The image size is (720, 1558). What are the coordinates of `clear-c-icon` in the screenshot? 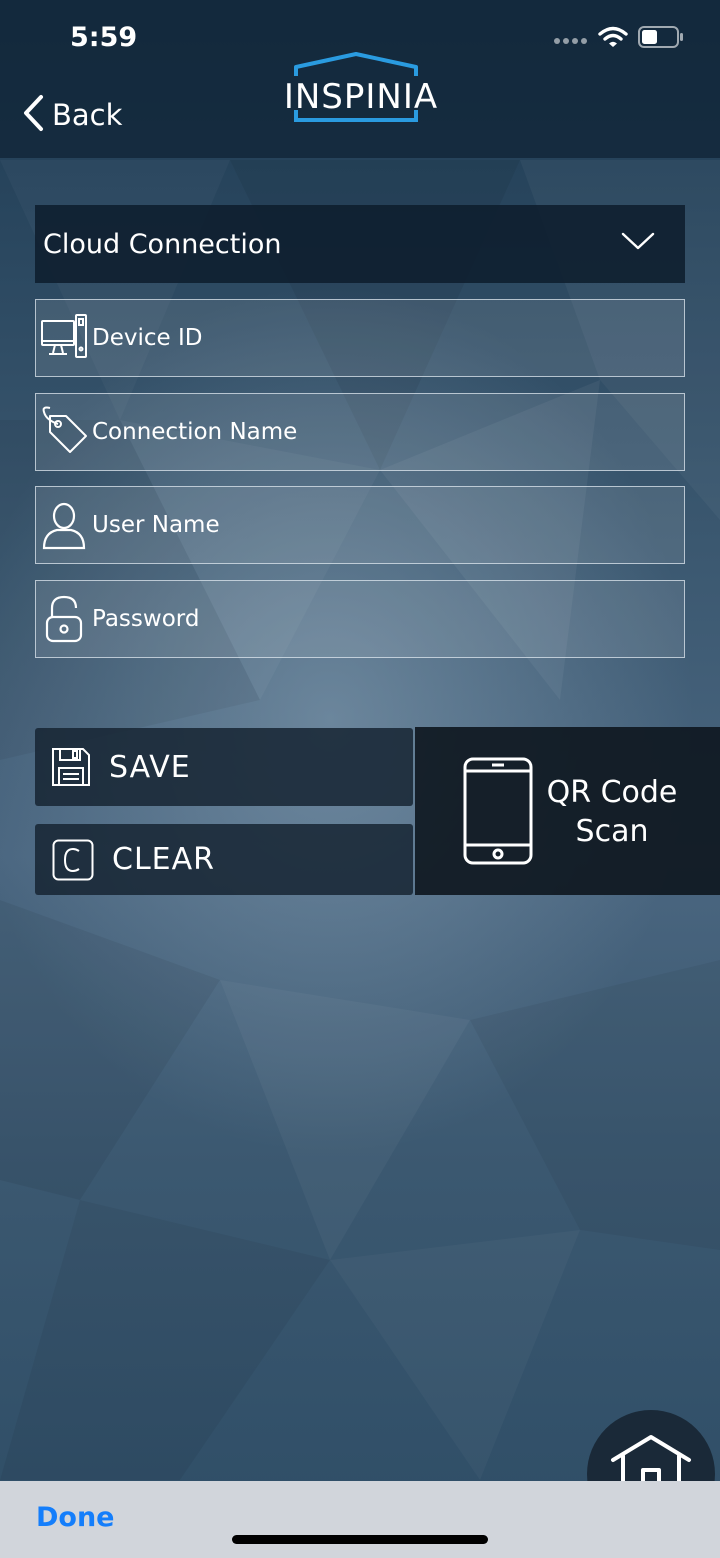 It's located at (73, 860).